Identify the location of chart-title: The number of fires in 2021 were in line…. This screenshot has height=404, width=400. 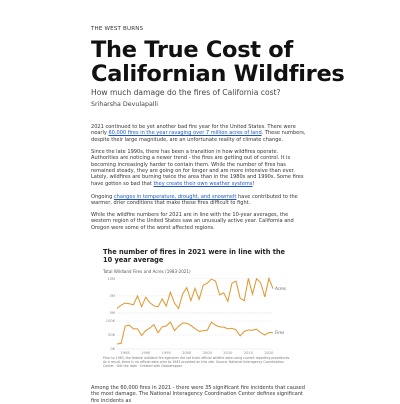
(194, 256).